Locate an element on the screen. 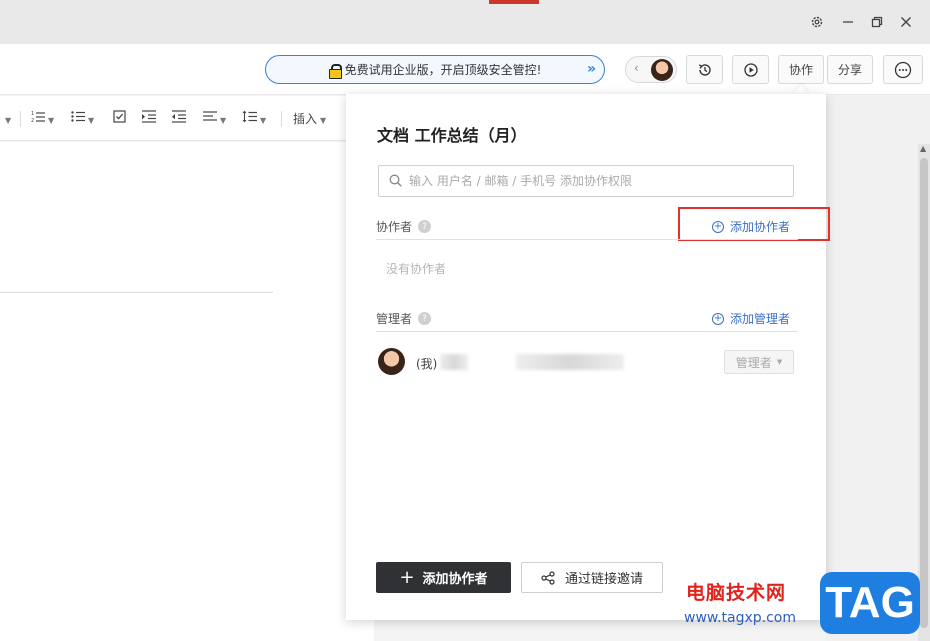 This screenshot has width=930, height=641. managers-label: 管理者 is located at coordinates (394, 319).